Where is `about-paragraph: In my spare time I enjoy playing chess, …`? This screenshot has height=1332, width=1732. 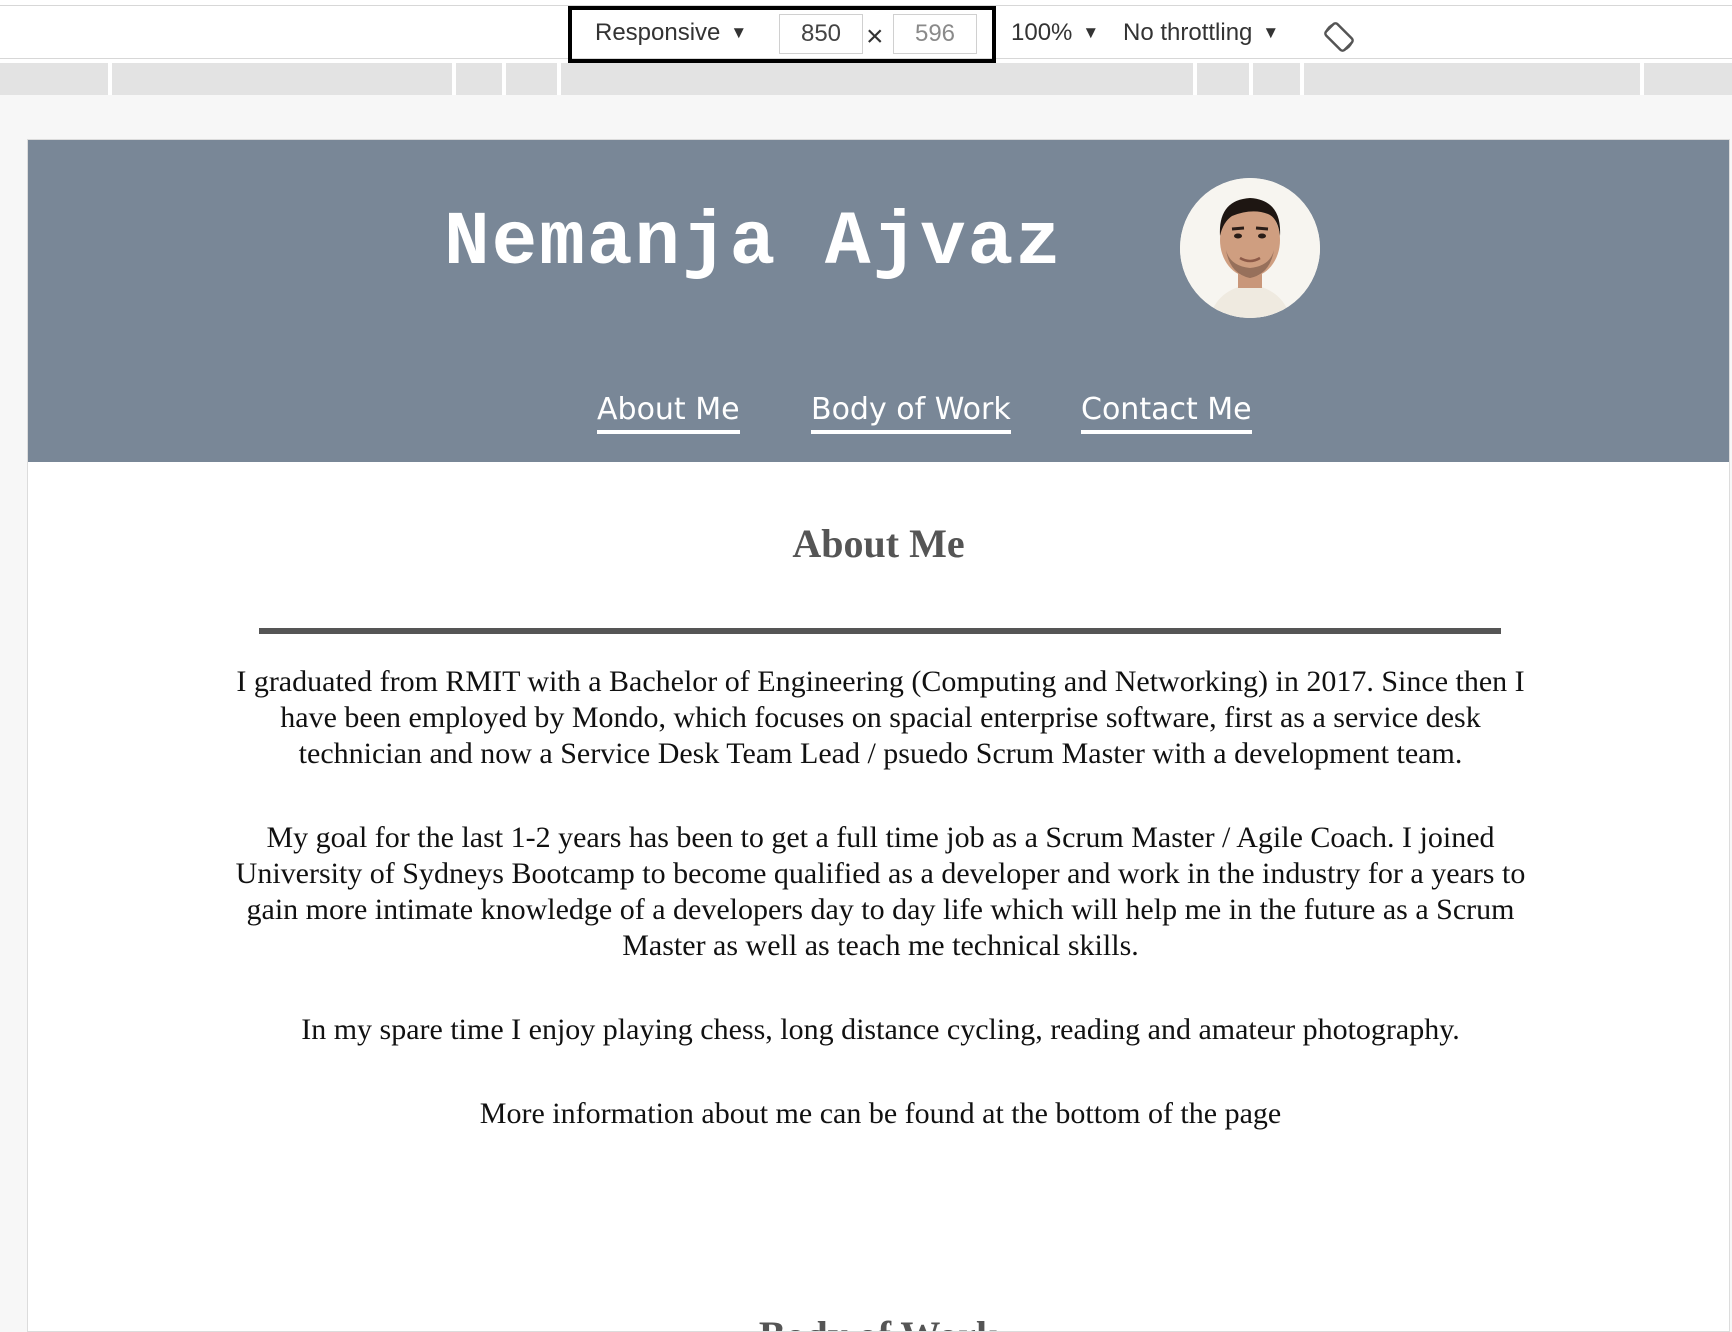
about-paragraph: In my spare time I enjoy playing chess, … is located at coordinates (880, 1029).